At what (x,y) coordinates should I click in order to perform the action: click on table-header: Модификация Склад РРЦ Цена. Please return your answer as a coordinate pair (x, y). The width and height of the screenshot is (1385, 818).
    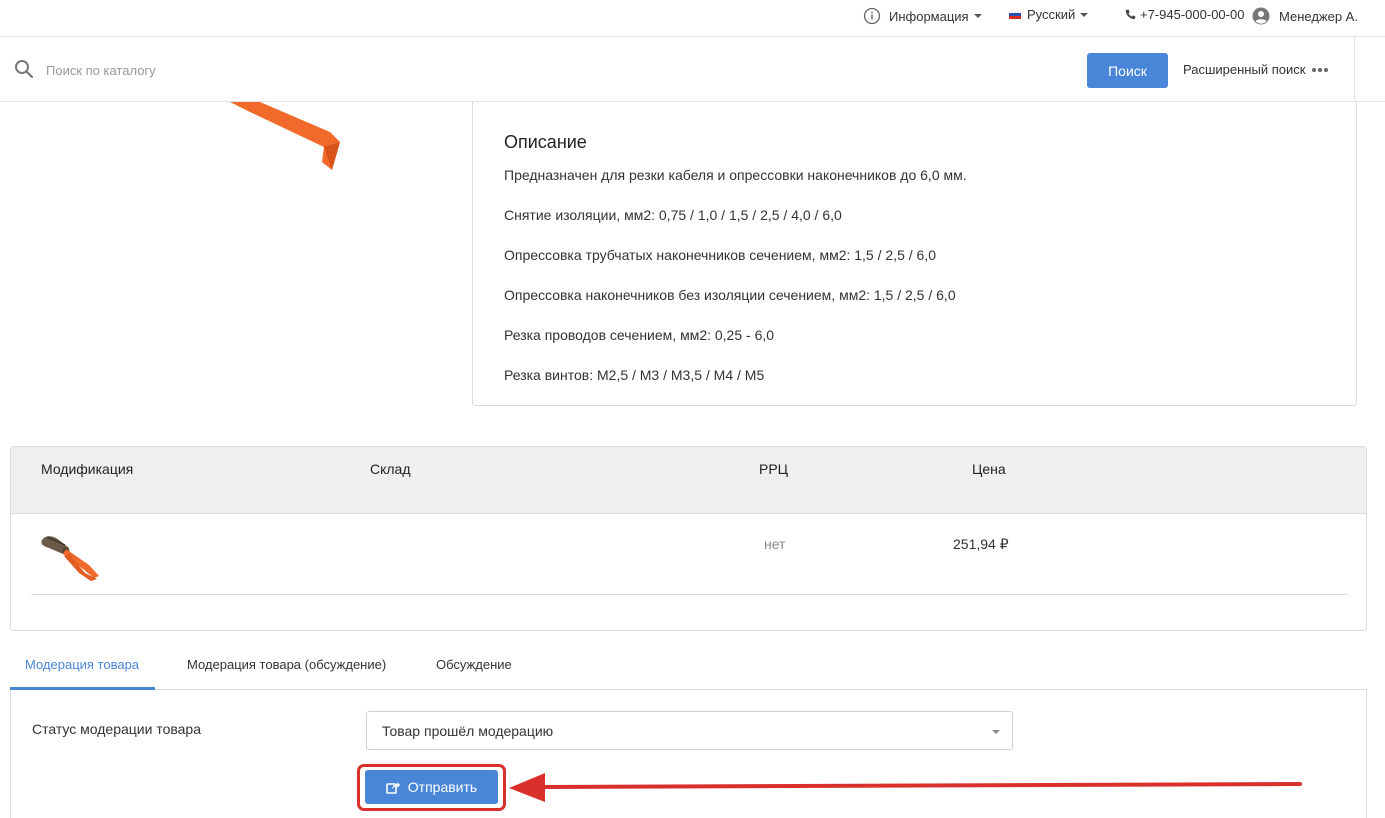
    Looking at the image, I should click on (688, 480).